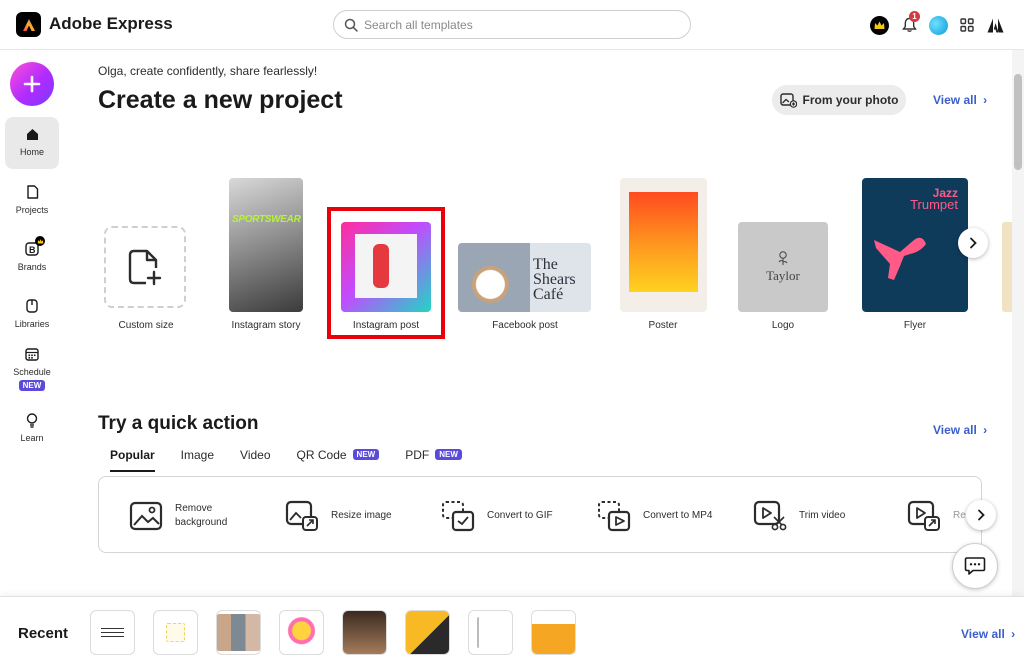 The height and width of the screenshot is (663, 1024). I want to click on tab-image: Image, so click(197, 460).